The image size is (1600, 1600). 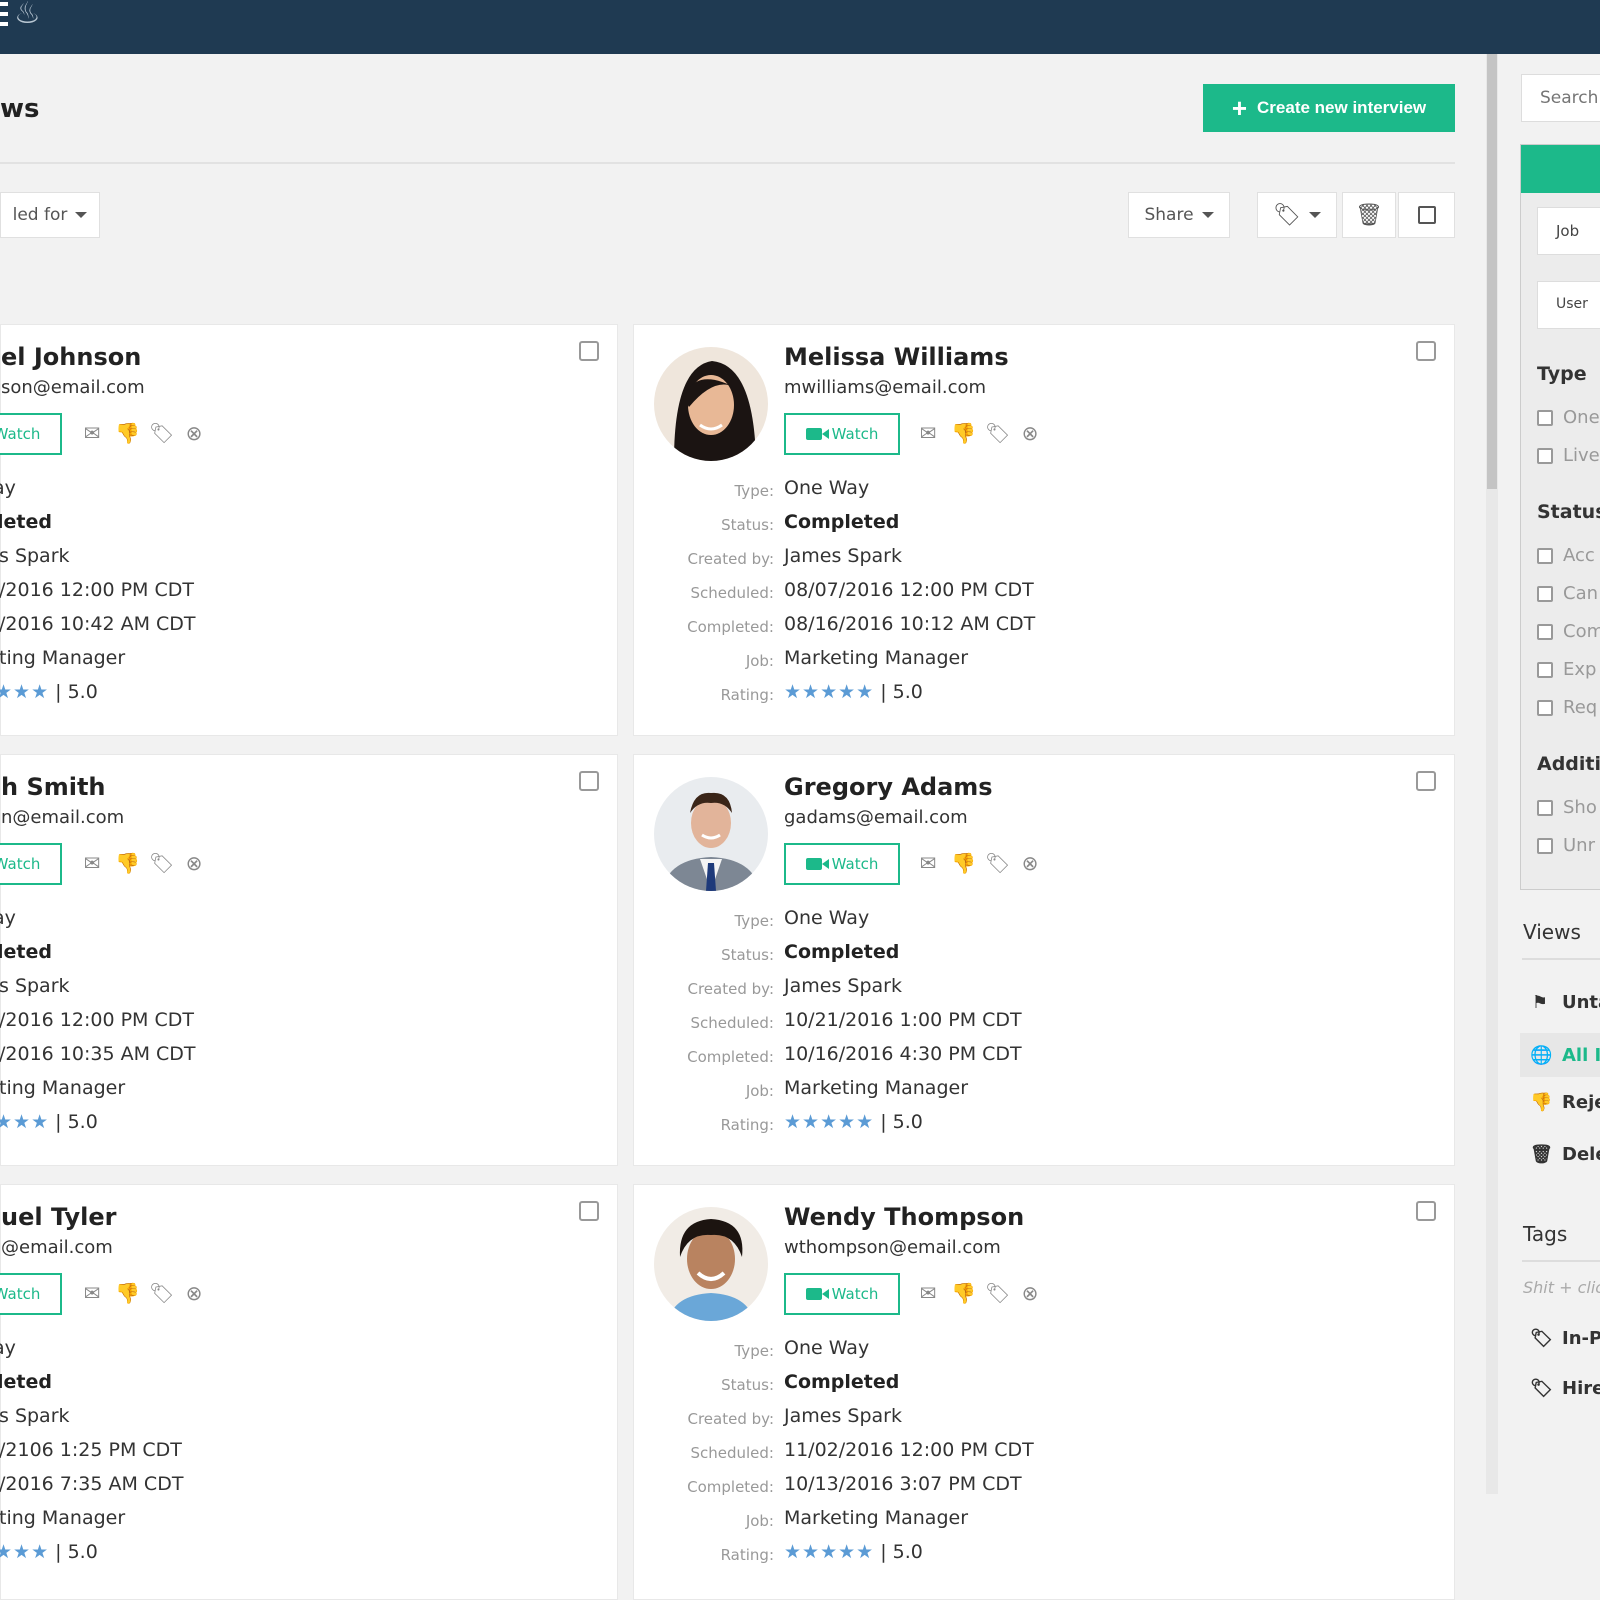 What do you see at coordinates (53, 787) in the screenshot?
I see `candidate-name: h Smith` at bounding box center [53, 787].